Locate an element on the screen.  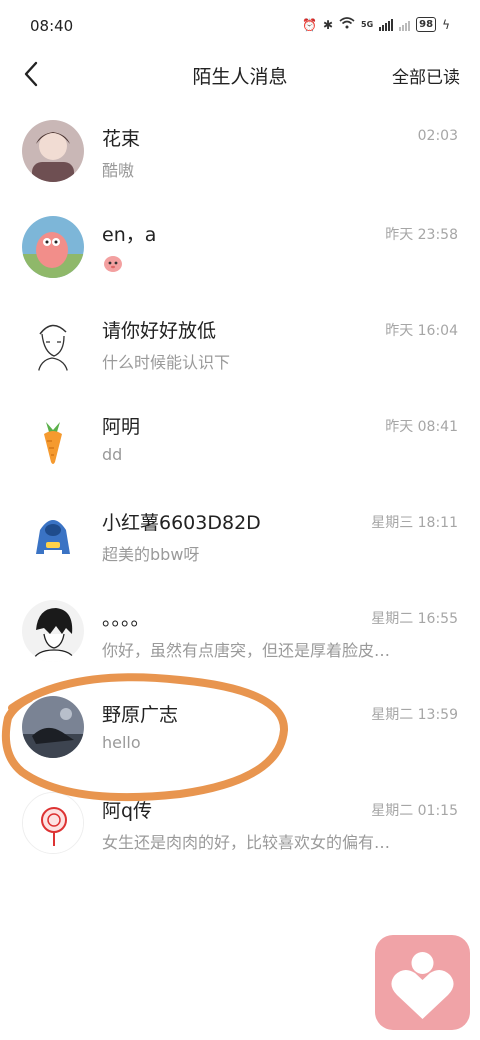
contact-name: 小红薯6603D82D is located at coordinates (181, 523).